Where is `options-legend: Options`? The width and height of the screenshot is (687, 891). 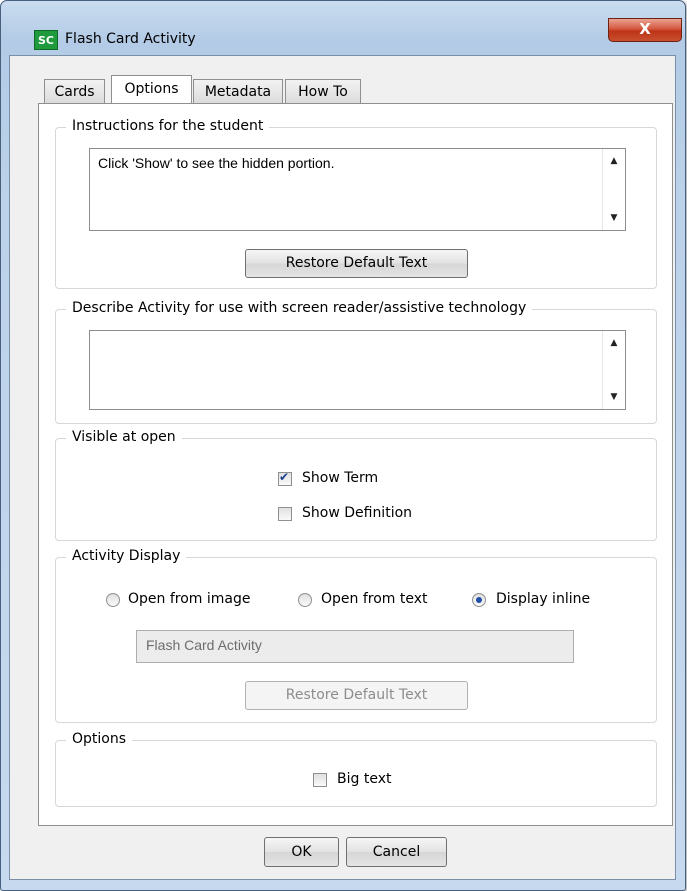 options-legend: Options is located at coordinates (99, 739).